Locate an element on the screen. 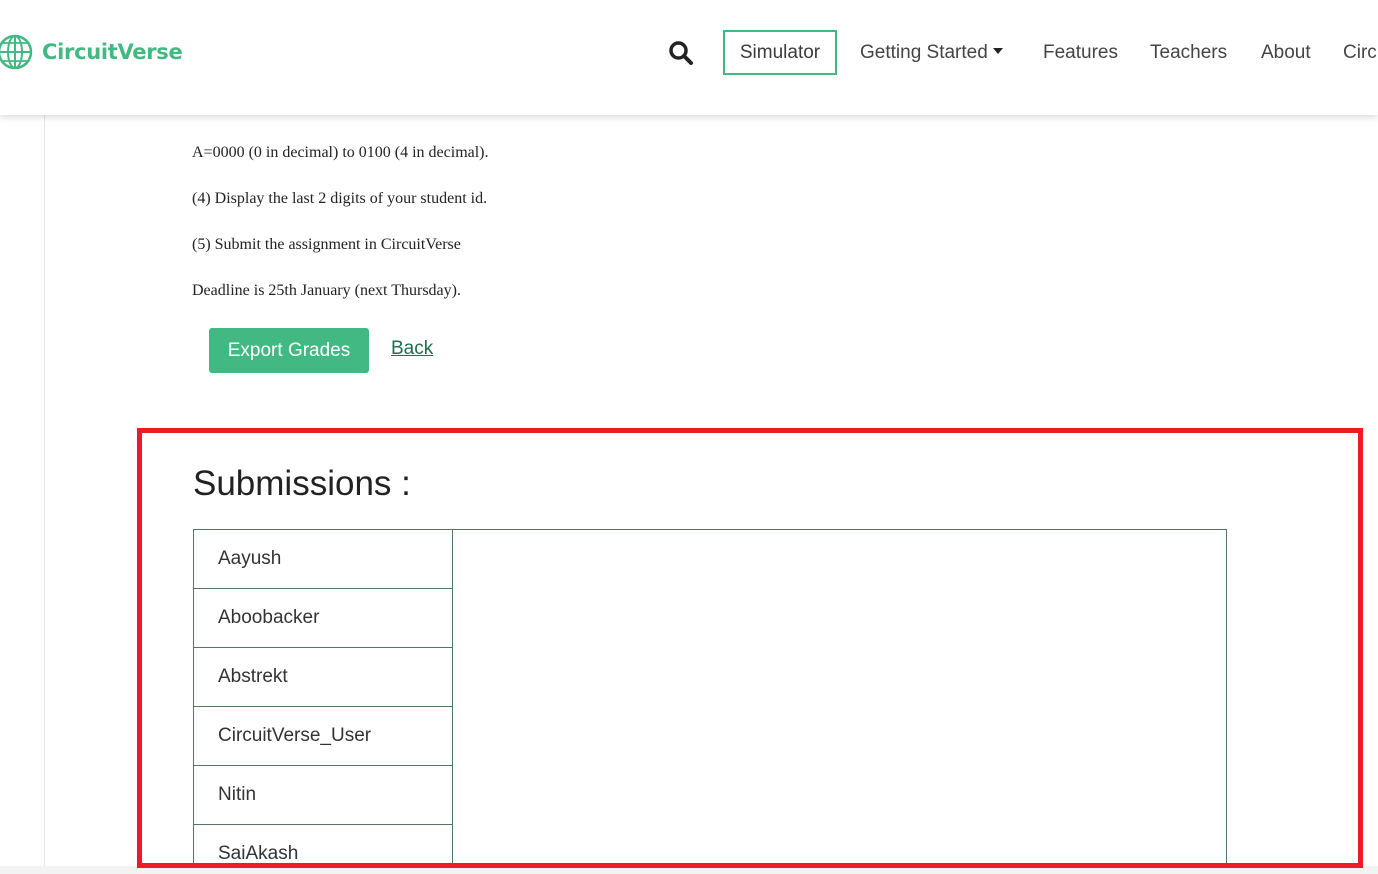  nav-getting-started: Getting Started is located at coordinates (931, 53).